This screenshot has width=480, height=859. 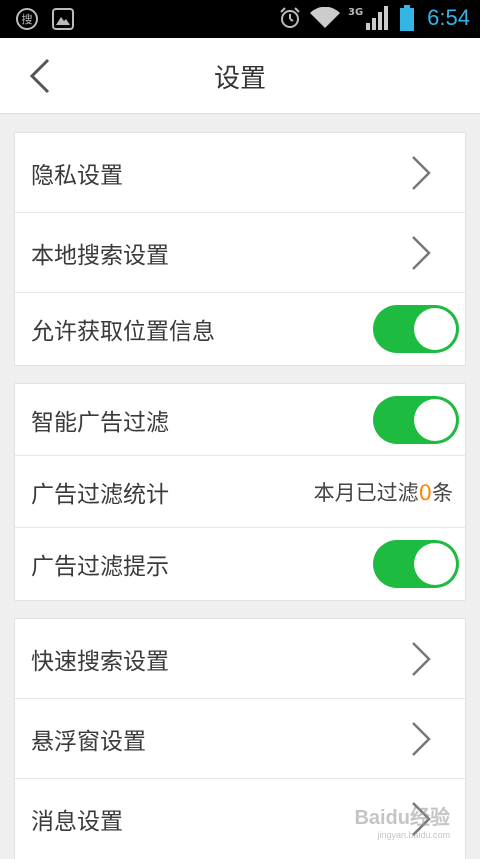 What do you see at coordinates (383, 492) in the screenshot?
I see `ad-filter-count: 本月已过滤0条` at bounding box center [383, 492].